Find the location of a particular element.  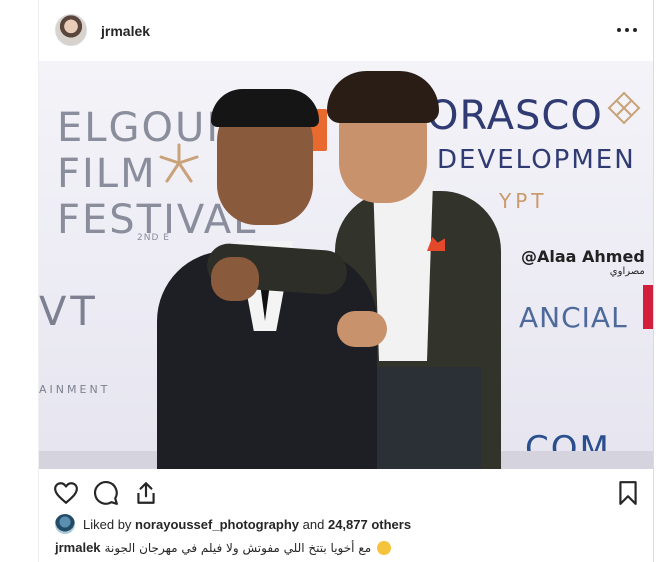

red-backdrop-mark is located at coordinates (648, 307).